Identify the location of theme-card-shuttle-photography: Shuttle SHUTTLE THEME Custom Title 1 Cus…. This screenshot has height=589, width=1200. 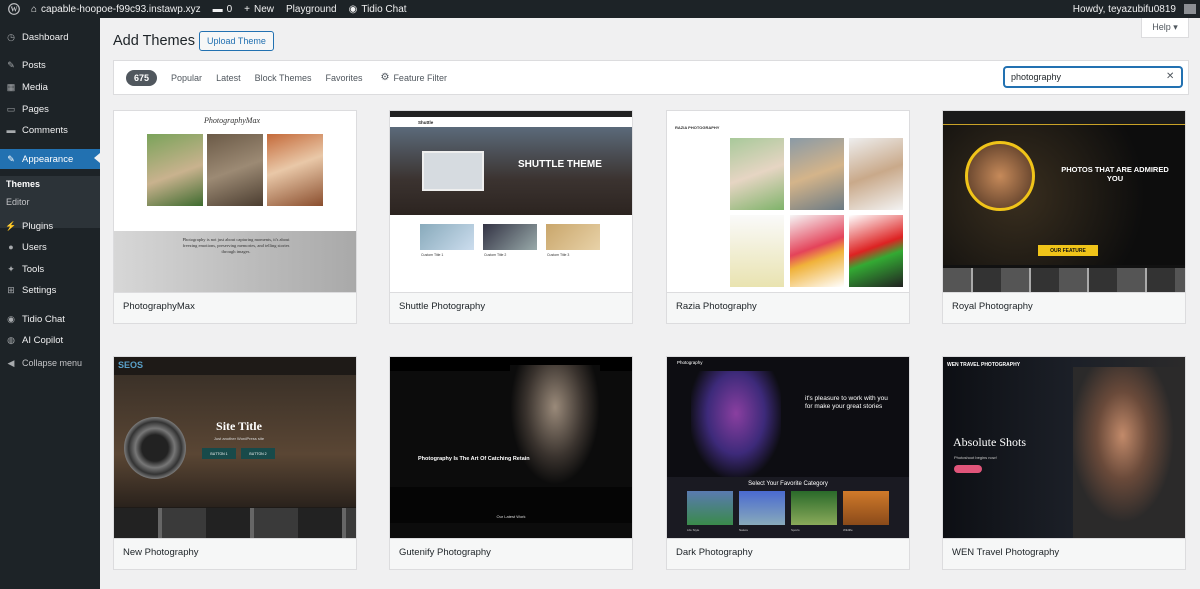
(511, 217).